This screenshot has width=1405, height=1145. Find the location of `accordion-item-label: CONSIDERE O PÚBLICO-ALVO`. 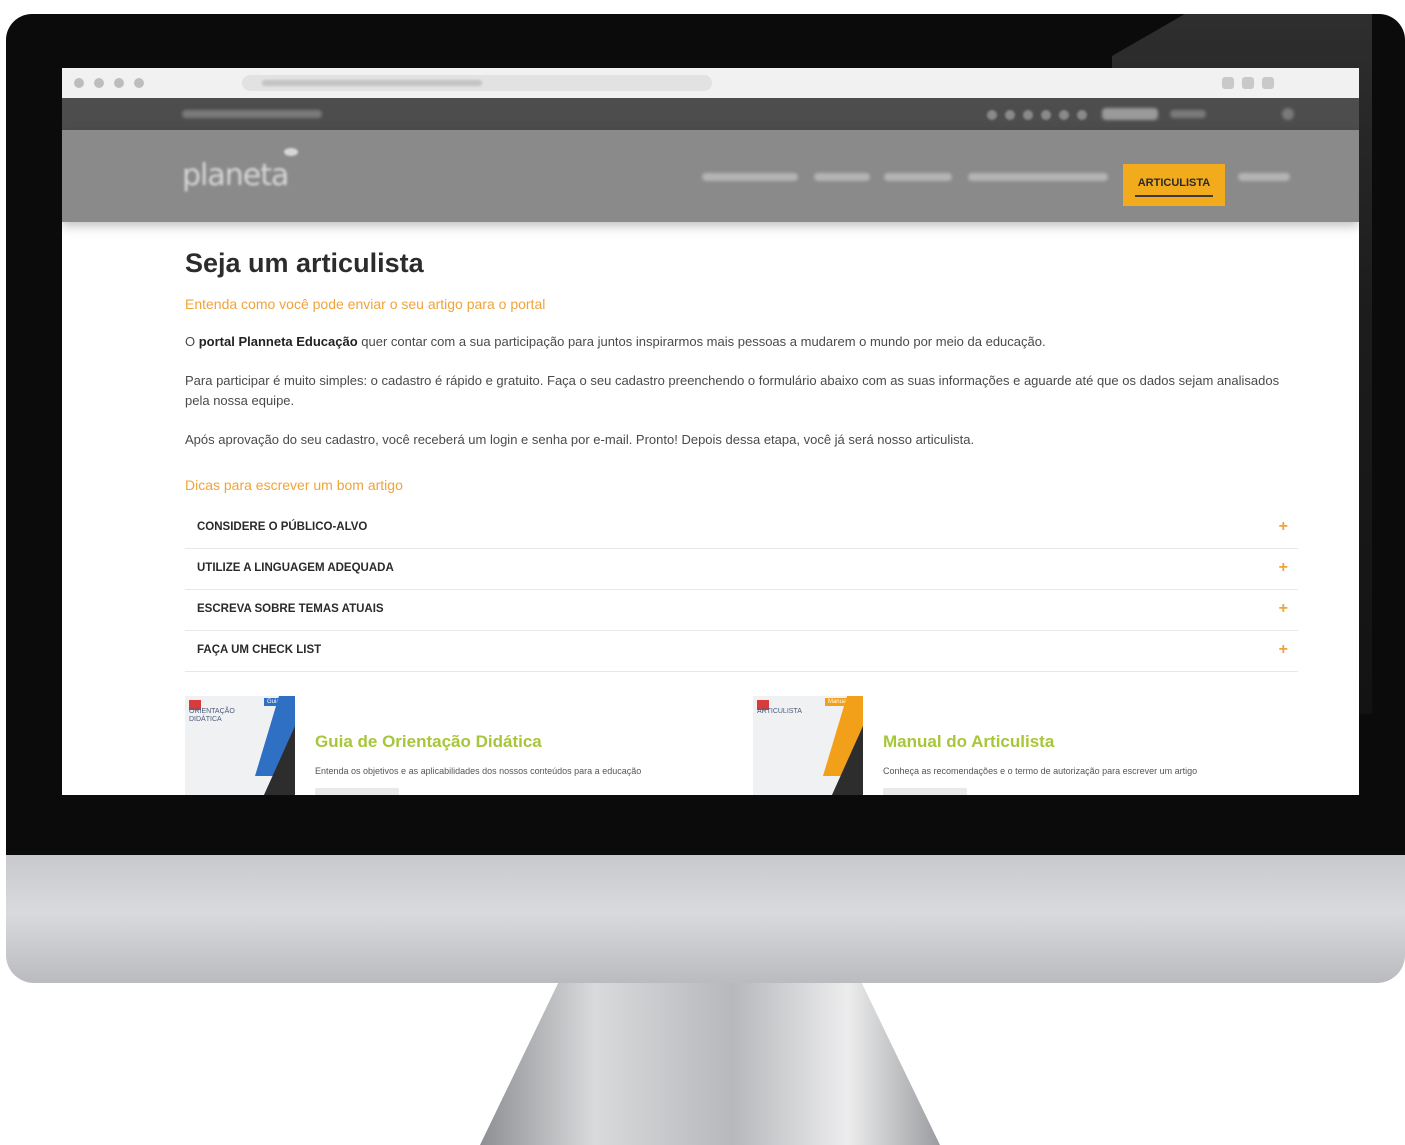

accordion-item-label: CONSIDERE O PÚBLICO-ALVO is located at coordinates (282, 527).